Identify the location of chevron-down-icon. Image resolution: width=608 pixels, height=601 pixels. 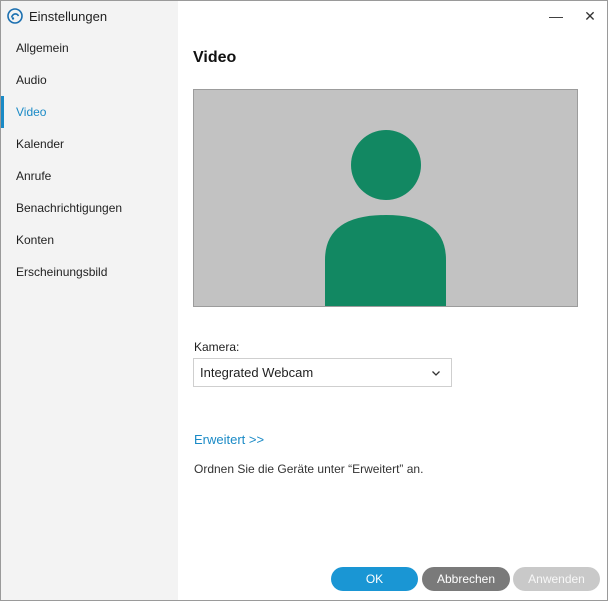
(436, 373).